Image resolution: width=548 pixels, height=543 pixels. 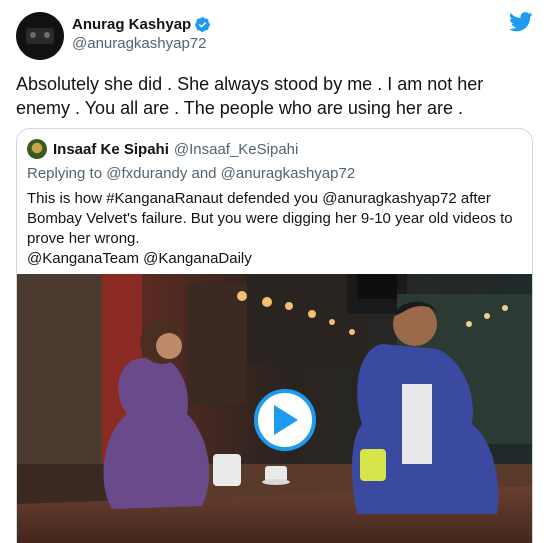 What do you see at coordinates (111, 149) in the screenshot?
I see `quoted-author-name: Insaaf Ke Sipahi` at bounding box center [111, 149].